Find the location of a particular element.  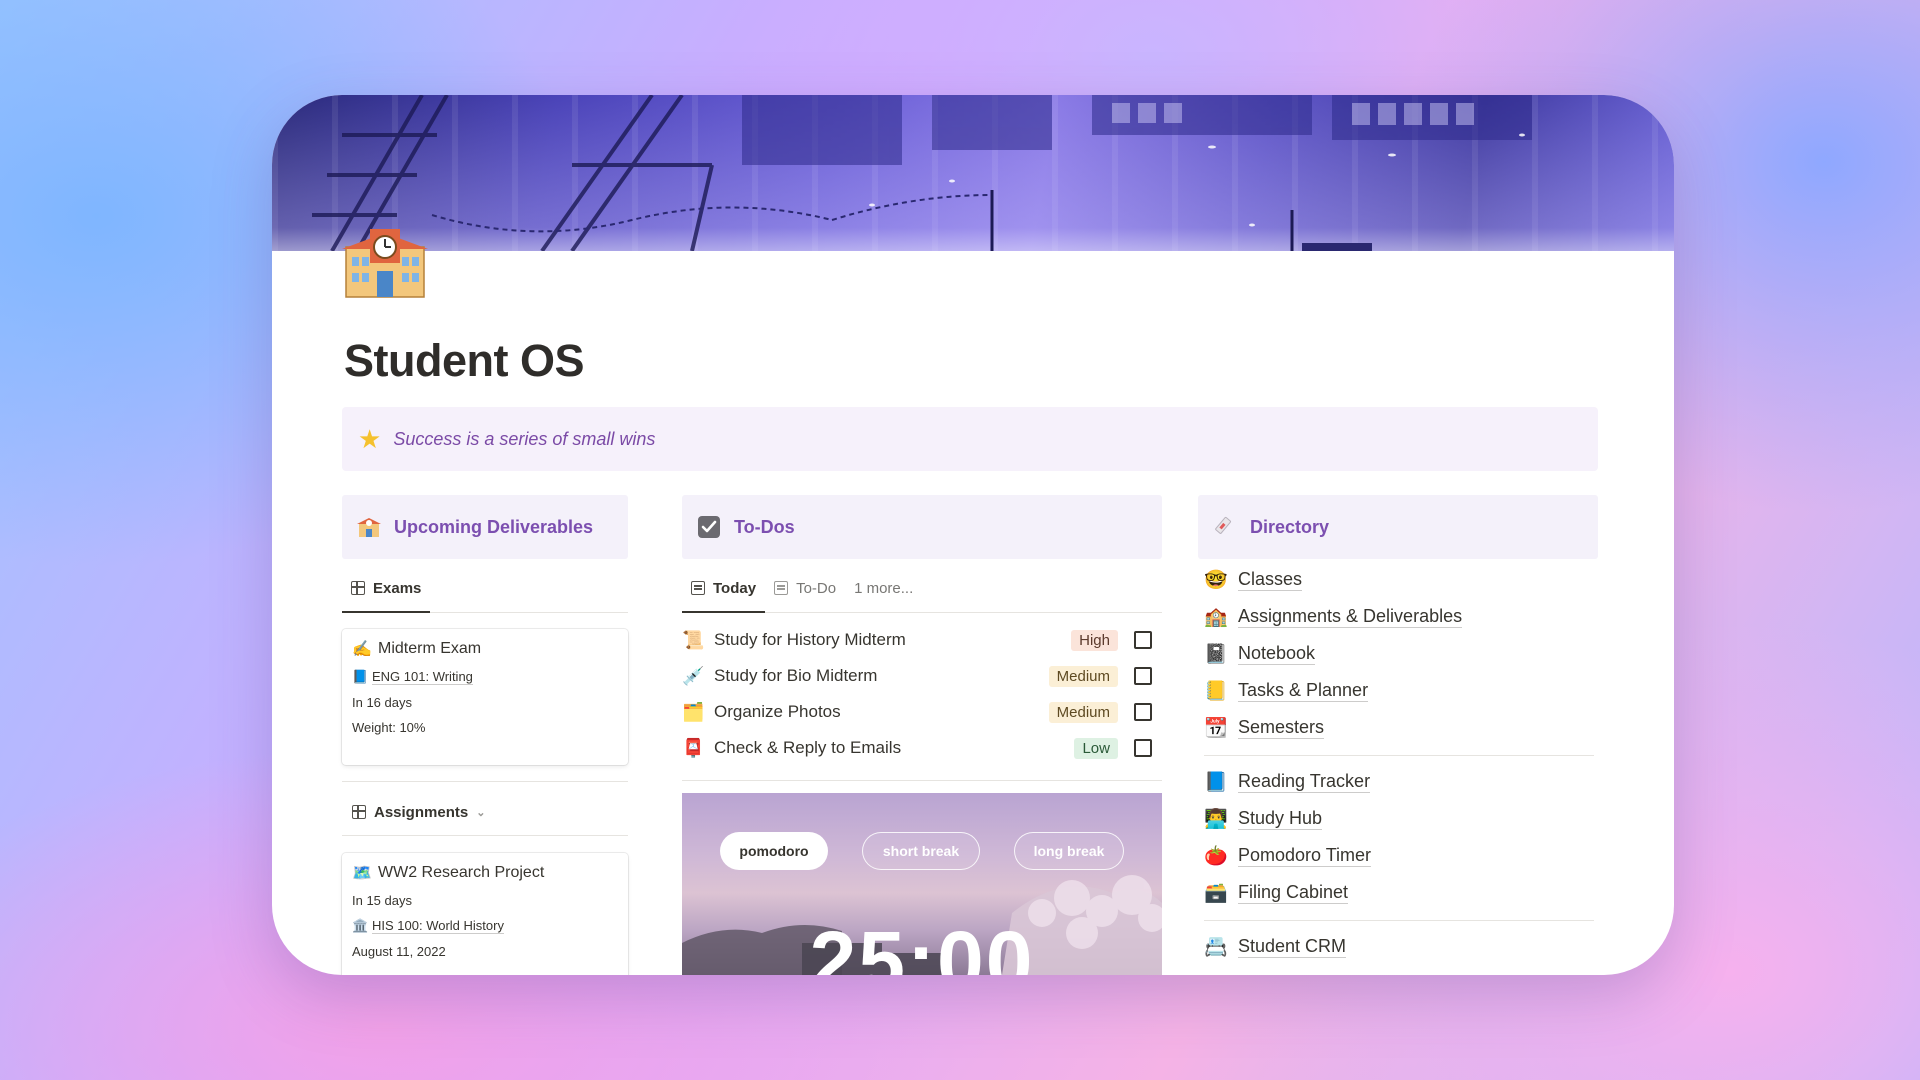

cover-image is located at coordinates (973, 173).